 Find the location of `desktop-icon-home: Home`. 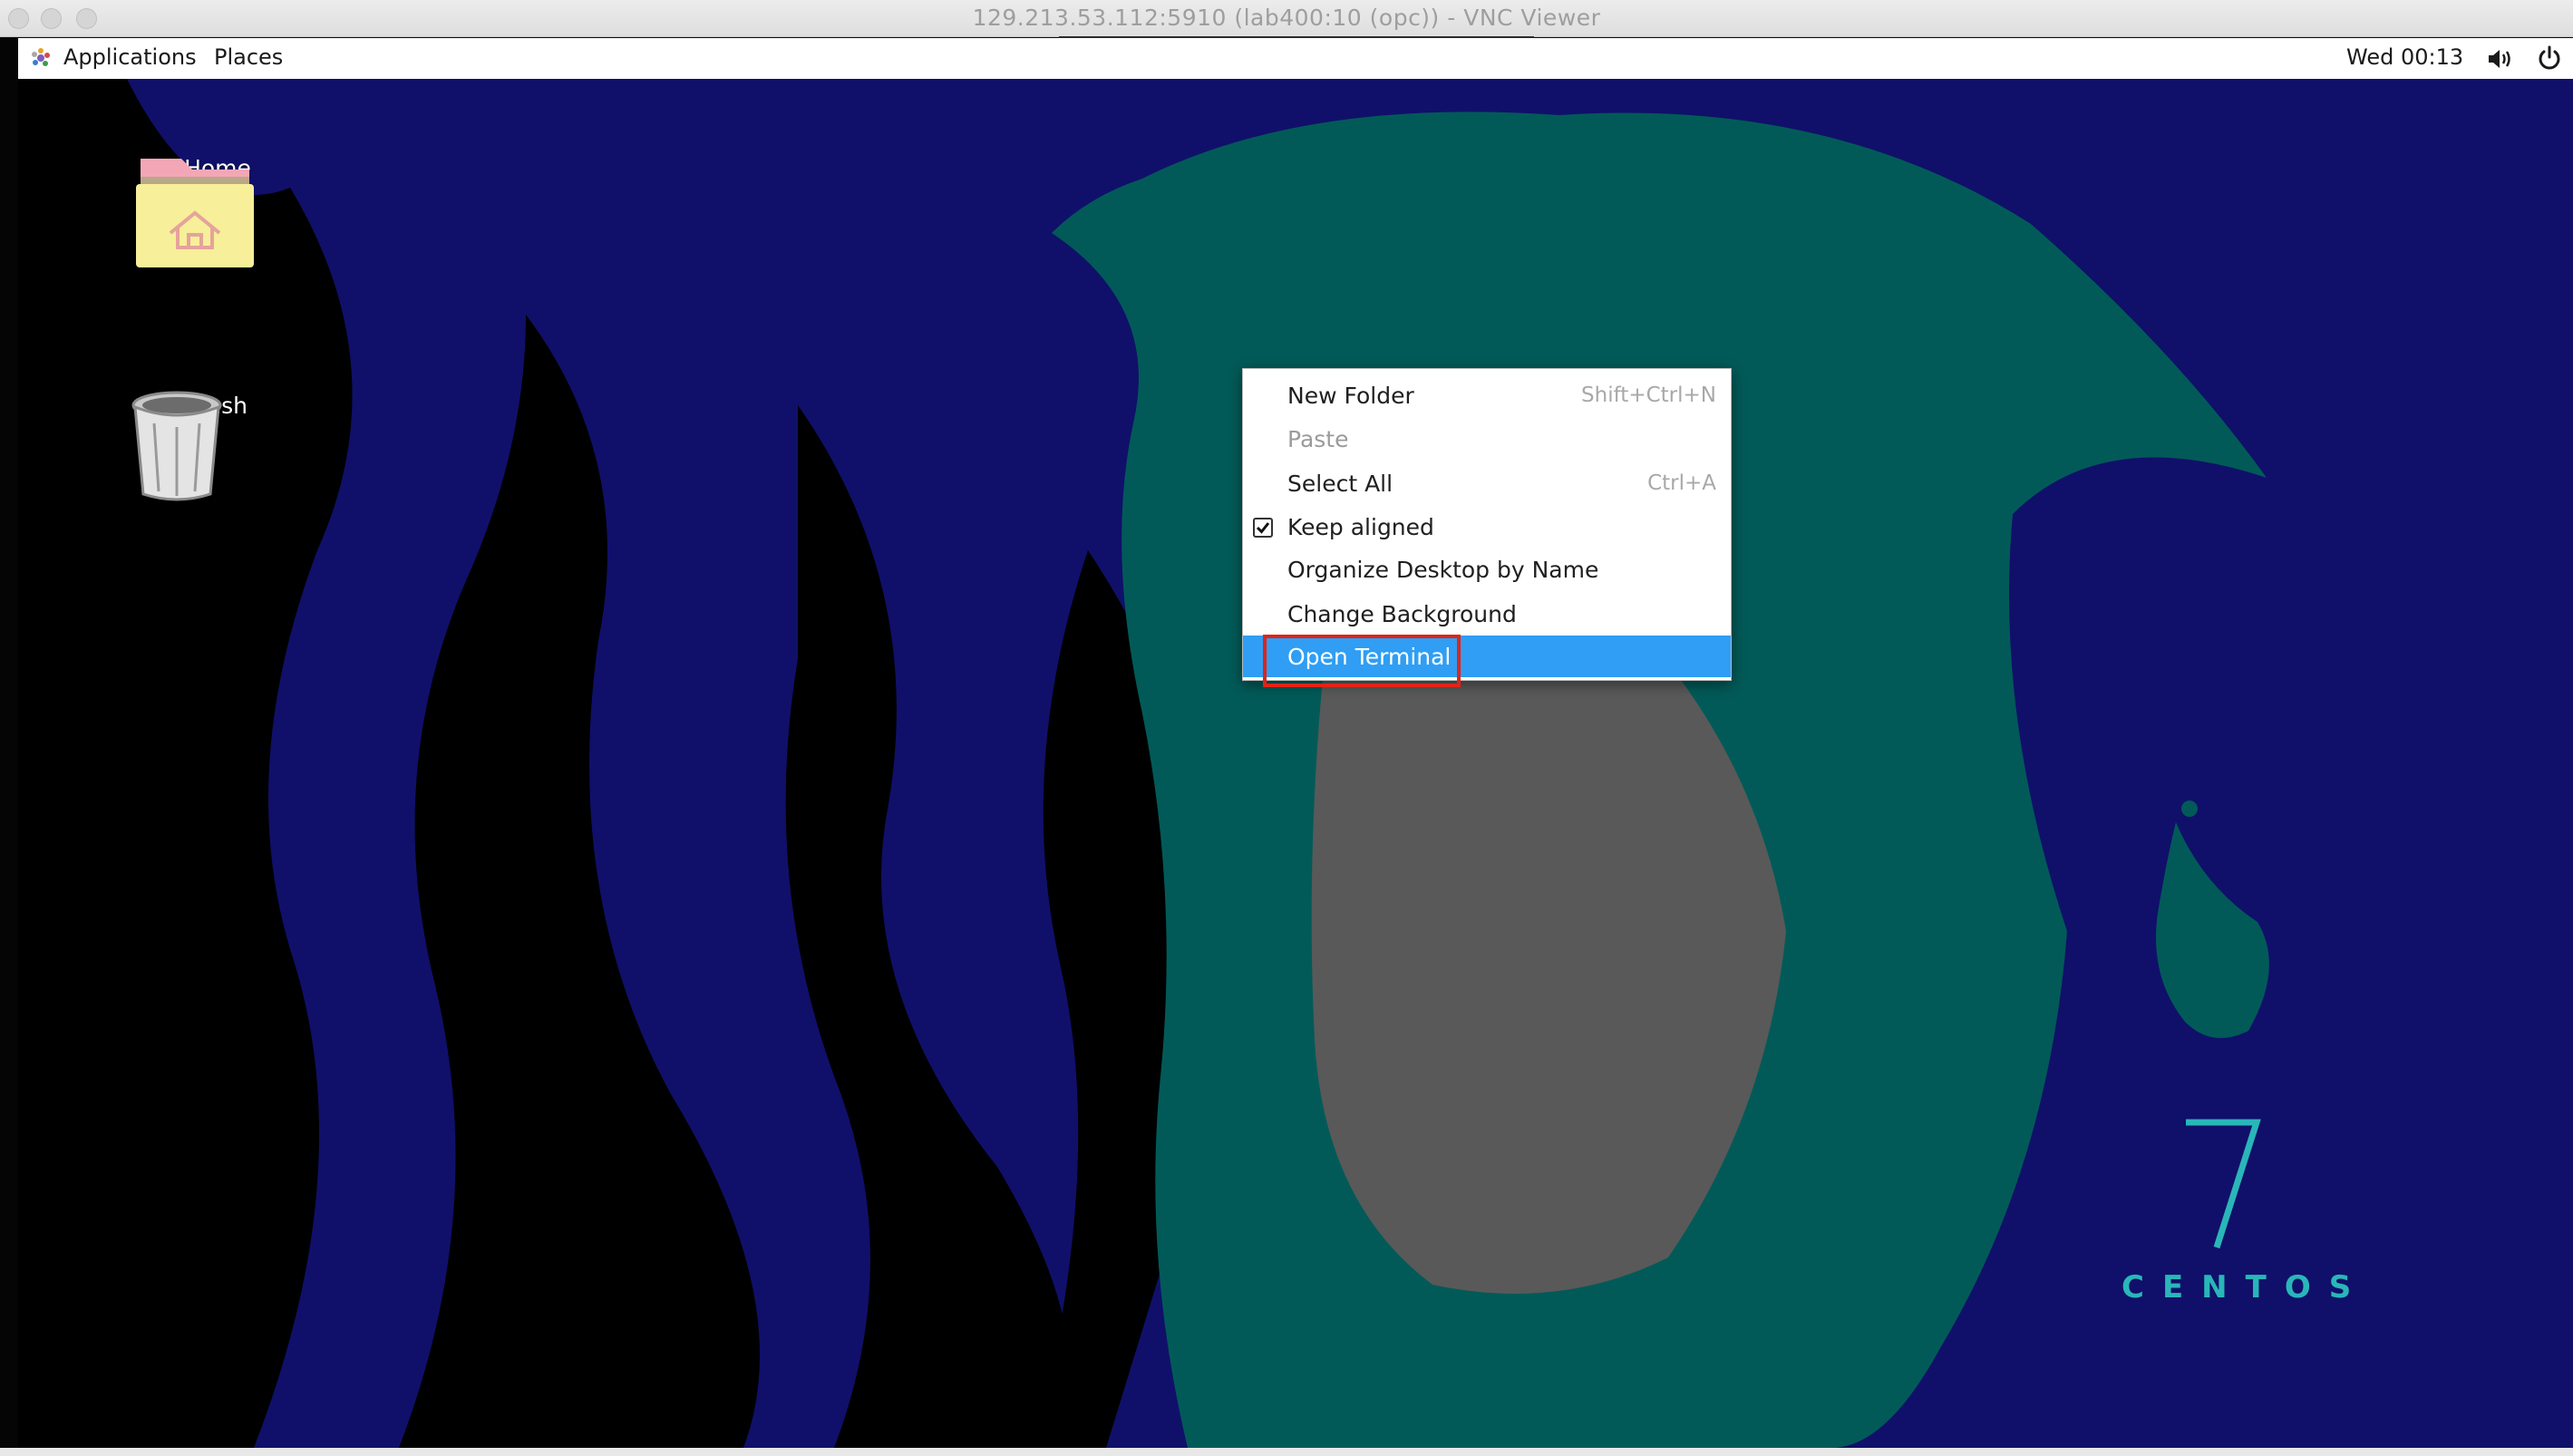

desktop-icon-home: Home is located at coordinates (217, 208).